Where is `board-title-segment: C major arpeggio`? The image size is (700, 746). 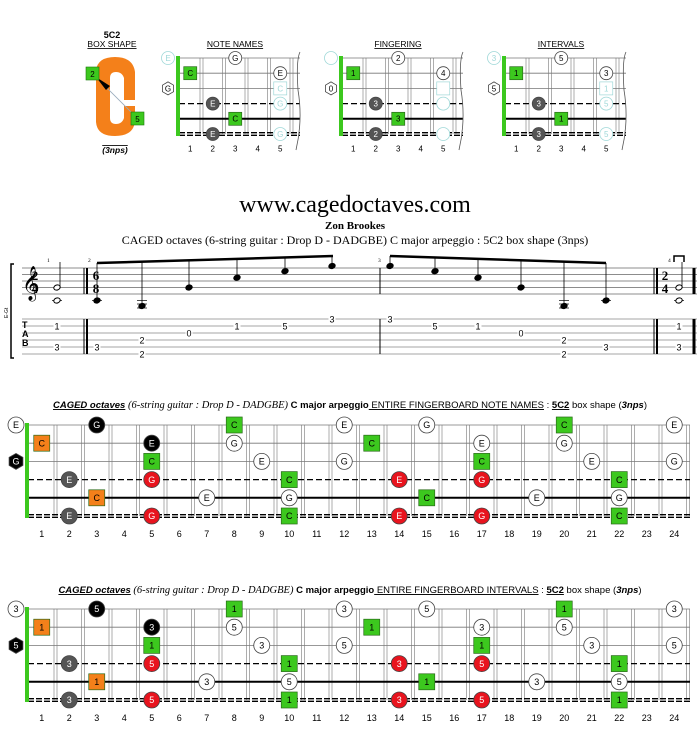
board-title-segment: C major arpeggio is located at coordinates (335, 590).